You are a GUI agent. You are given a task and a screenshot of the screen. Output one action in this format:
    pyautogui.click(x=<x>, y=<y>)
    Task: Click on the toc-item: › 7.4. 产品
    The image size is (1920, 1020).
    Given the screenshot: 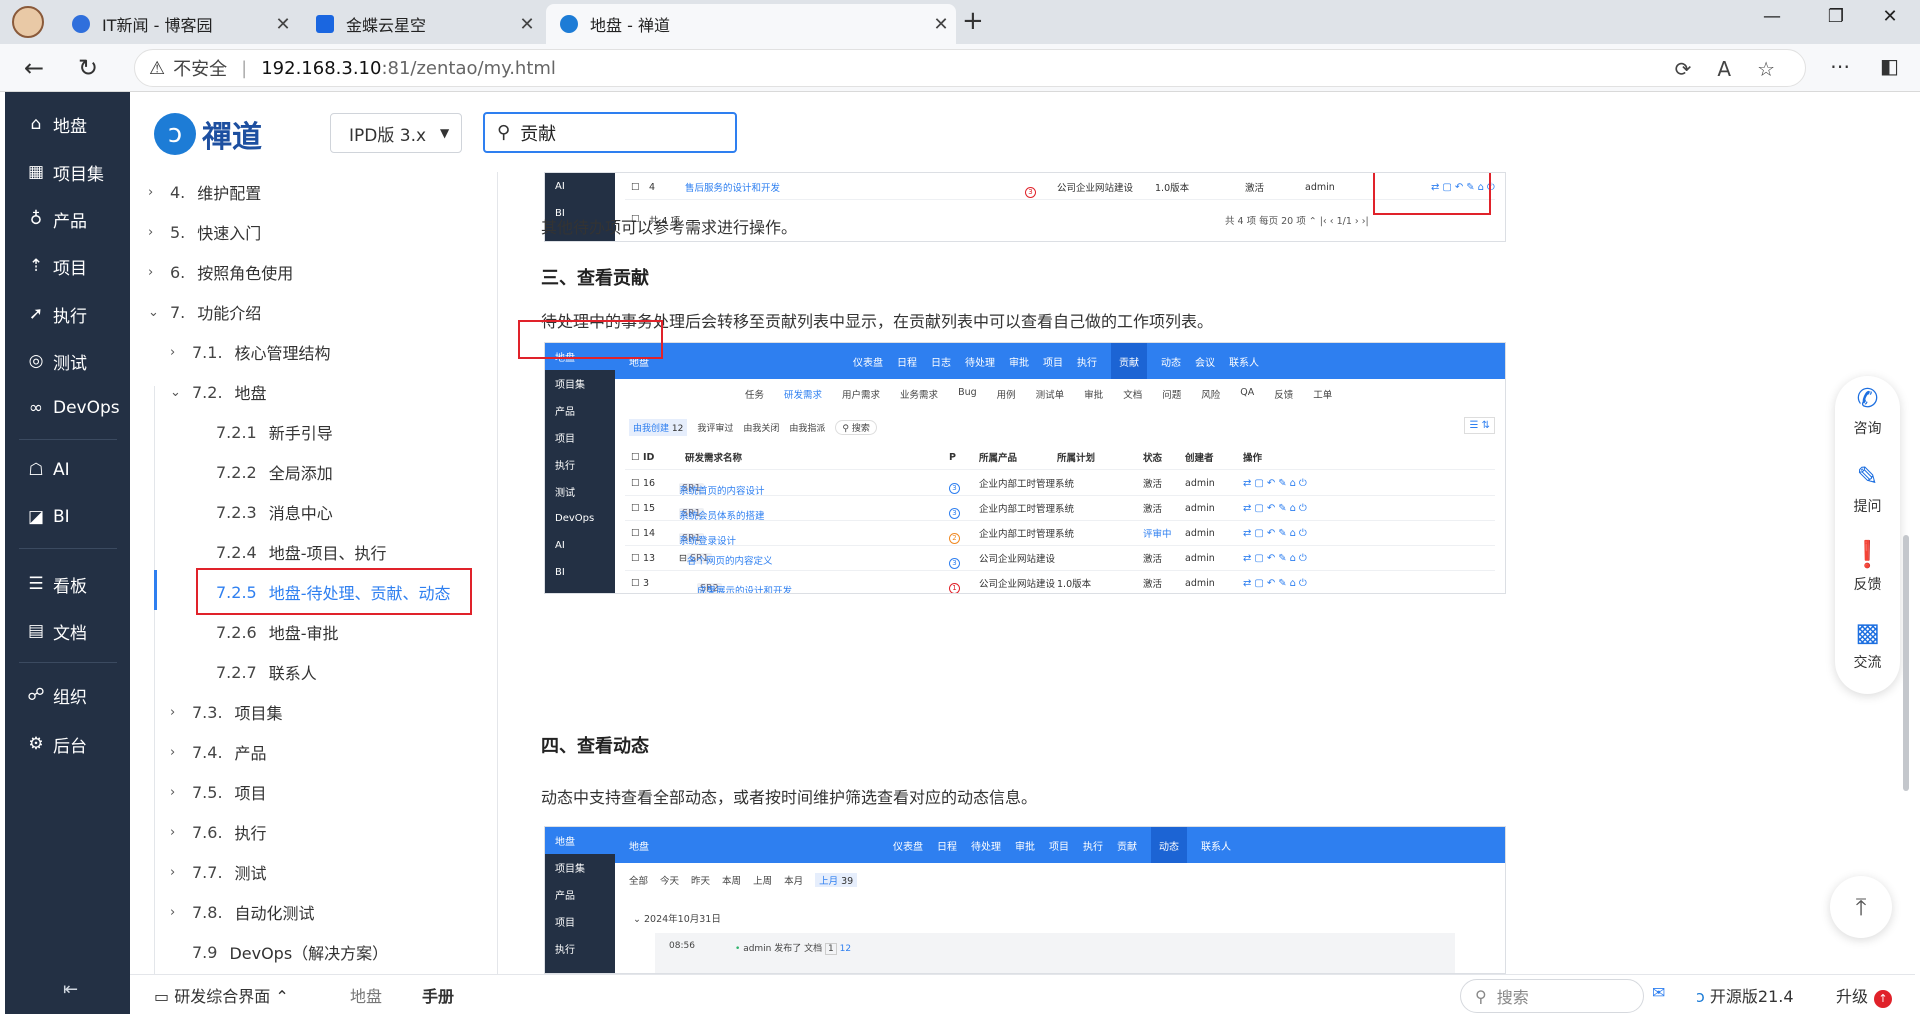 What is the action you would take?
    pyautogui.click(x=218, y=752)
    